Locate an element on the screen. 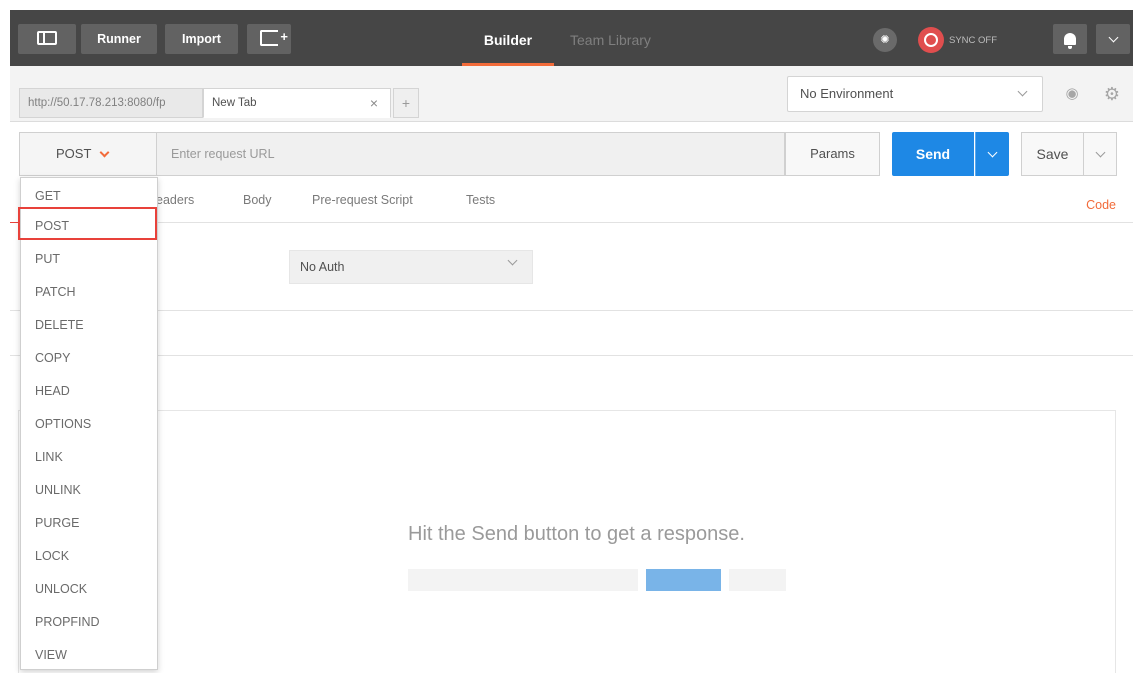  method-option-unlock: UNLOCK is located at coordinates (89, 589).